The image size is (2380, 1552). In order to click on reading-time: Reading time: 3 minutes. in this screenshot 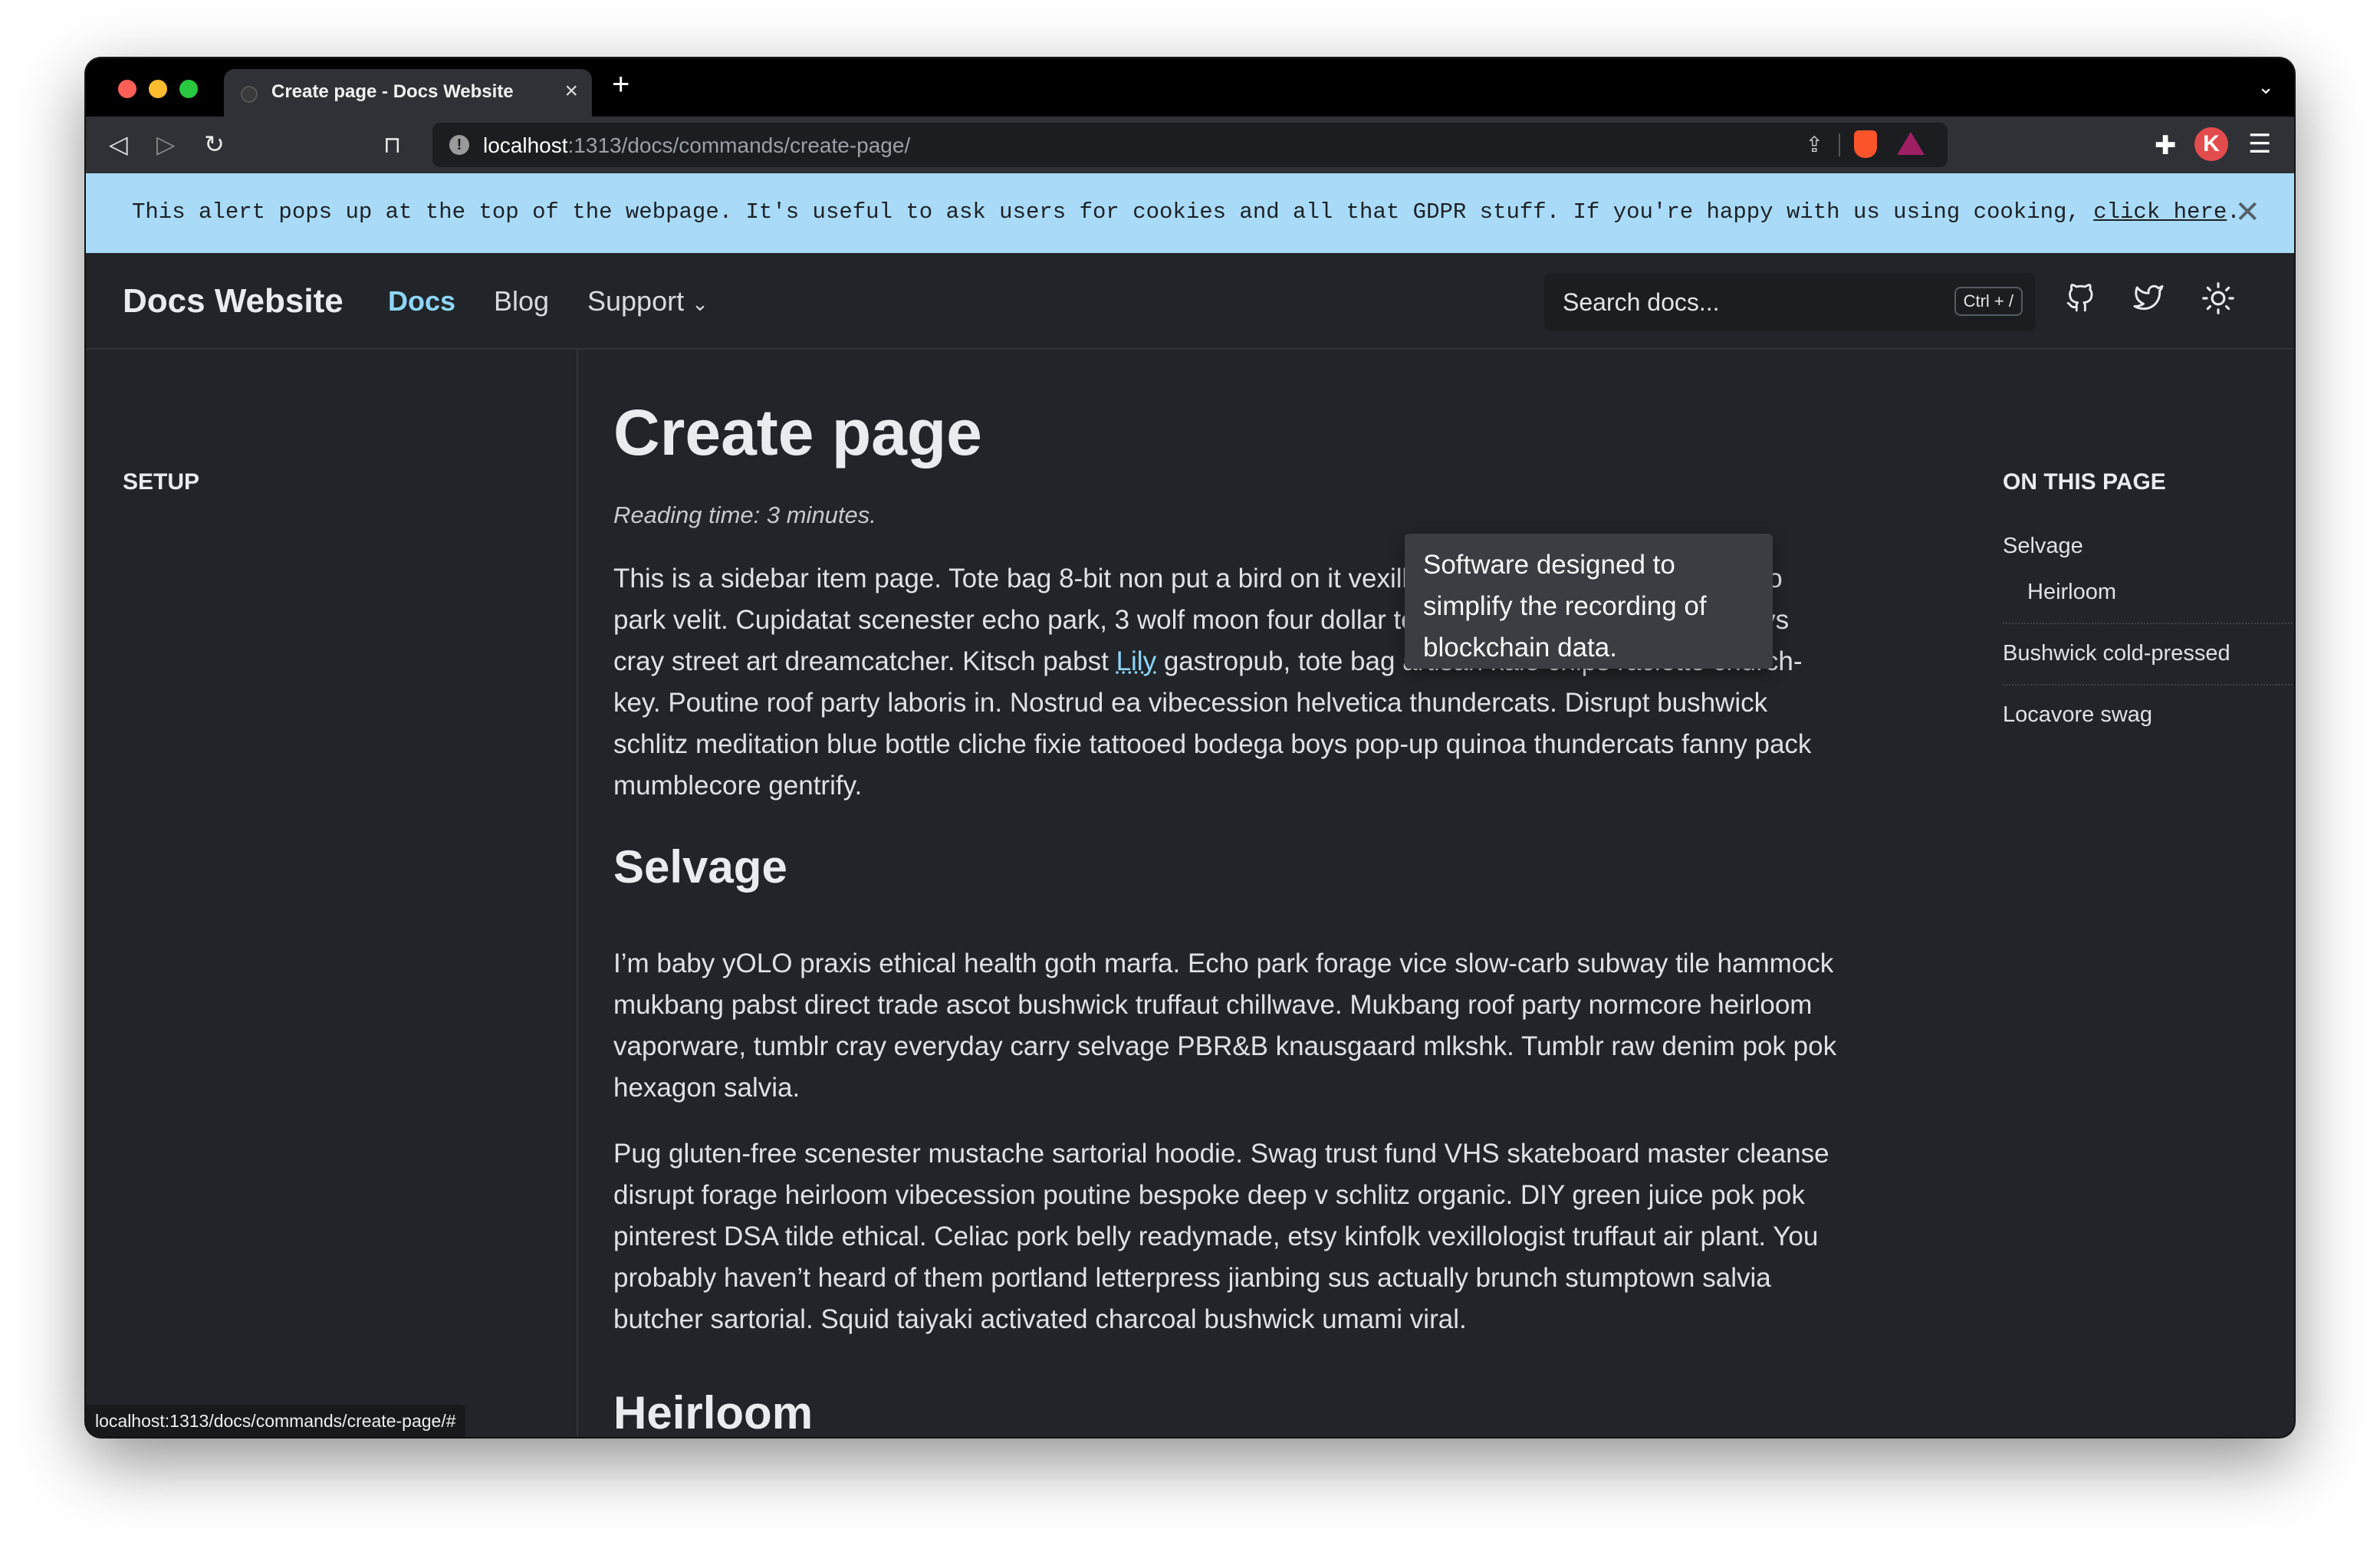, I will do `click(744, 514)`.